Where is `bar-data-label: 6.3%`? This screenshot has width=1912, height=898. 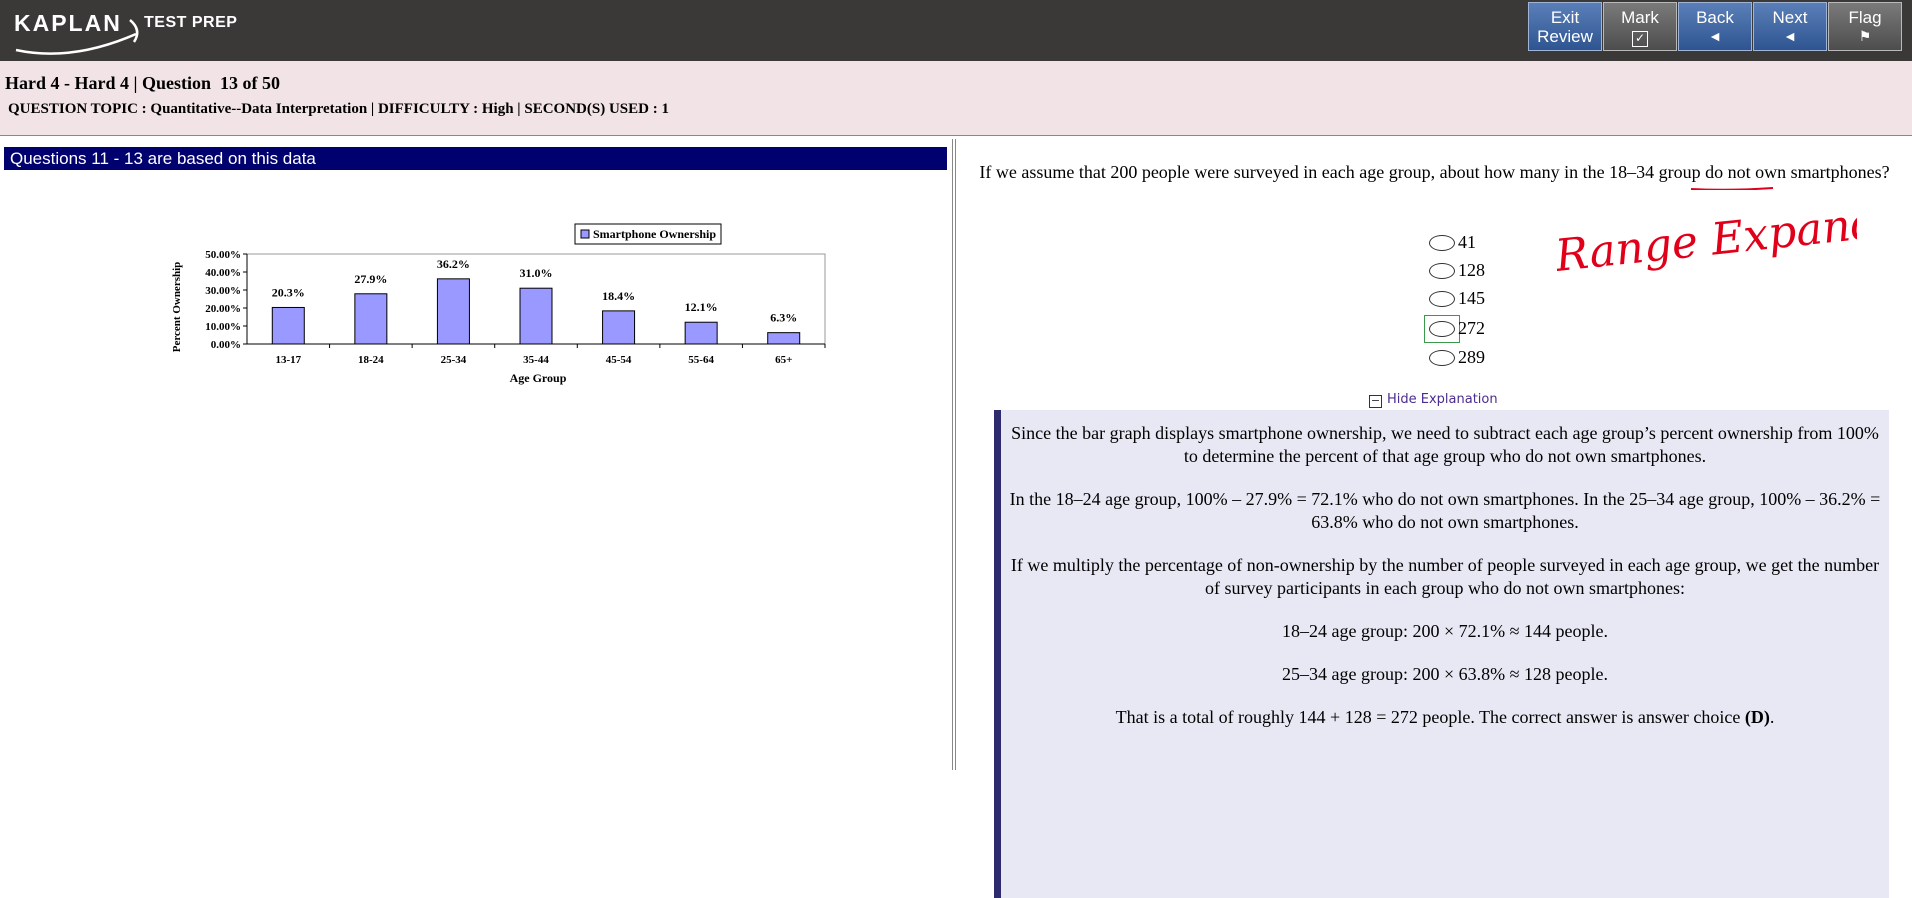
bar-data-label: 6.3% is located at coordinates (783, 318).